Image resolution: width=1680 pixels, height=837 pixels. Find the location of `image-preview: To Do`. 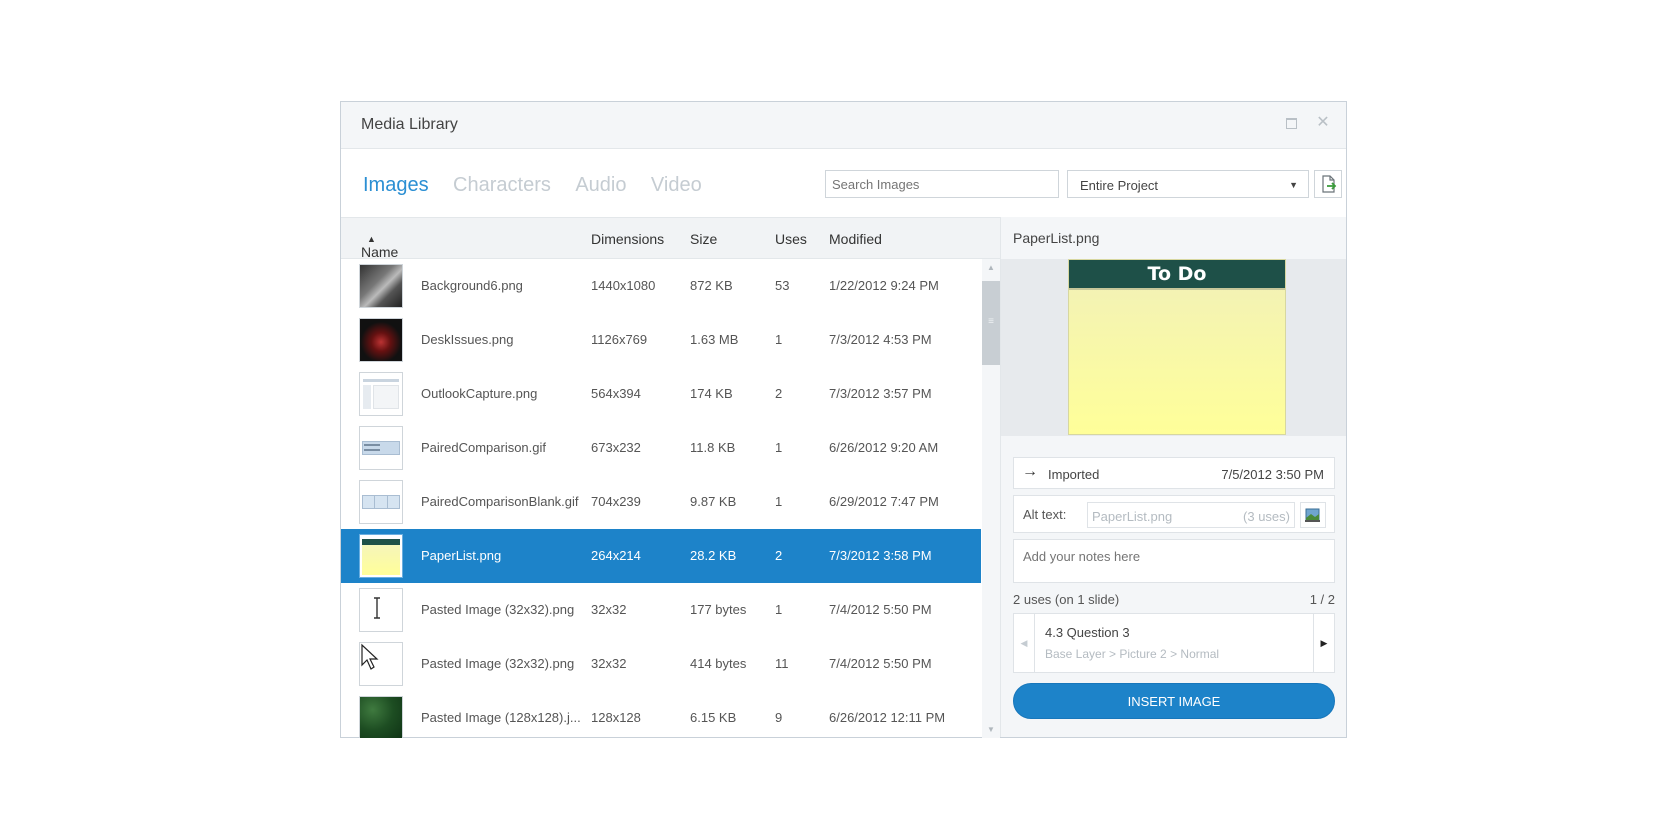

image-preview: To Do is located at coordinates (1173, 347).